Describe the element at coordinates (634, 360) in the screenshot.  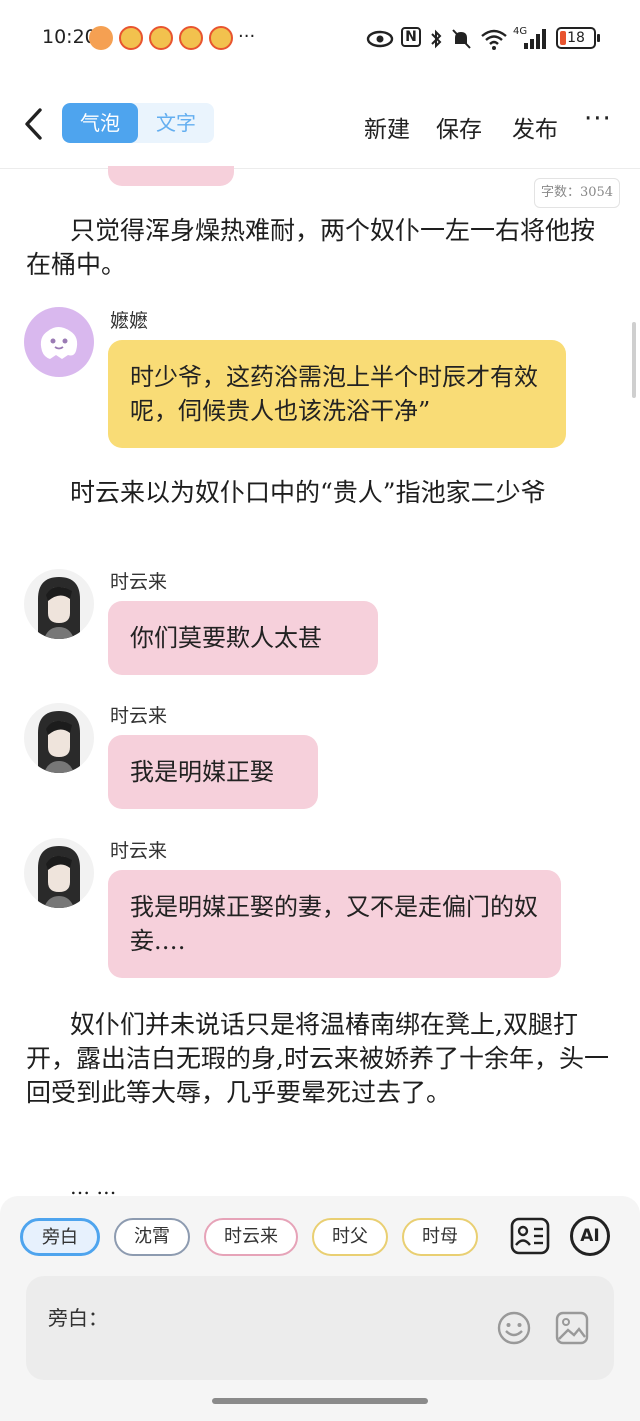
I see `scrollbar` at that location.